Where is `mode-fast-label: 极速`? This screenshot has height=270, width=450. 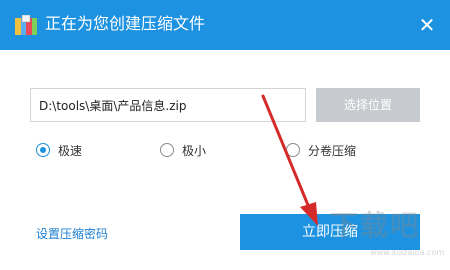
mode-fast-label: 极速 is located at coordinates (70, 150).